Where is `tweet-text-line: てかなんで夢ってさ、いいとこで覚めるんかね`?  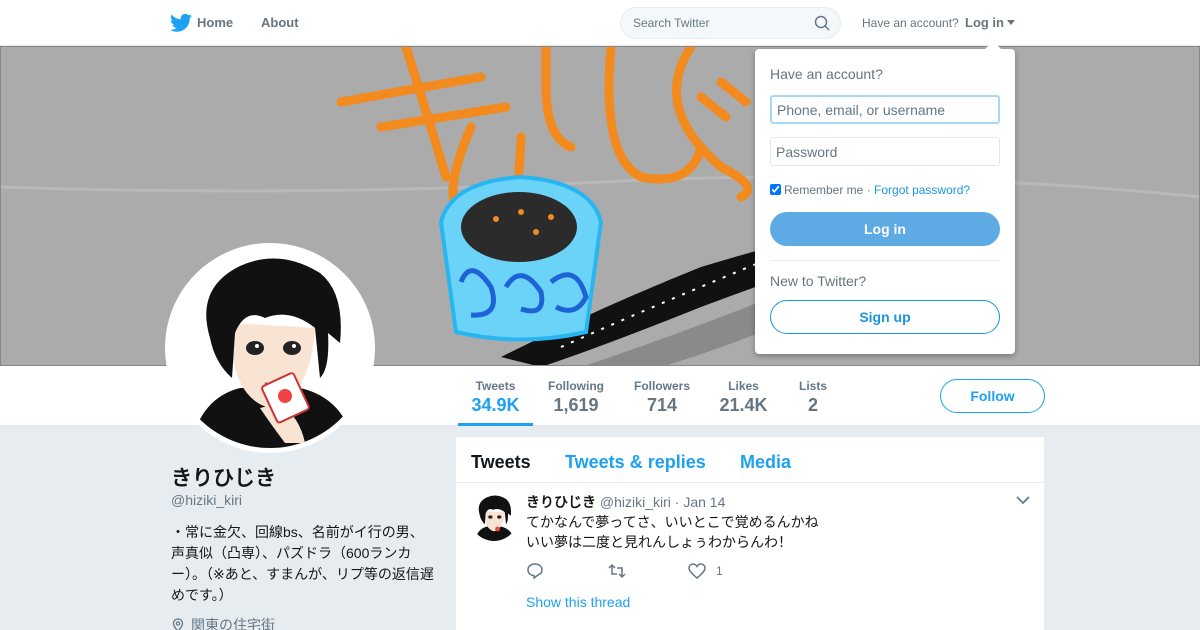 tweet-text-line: てかなんで夢ってさ、いいとこで覚めるんかね is located at coordinates (672, 522).